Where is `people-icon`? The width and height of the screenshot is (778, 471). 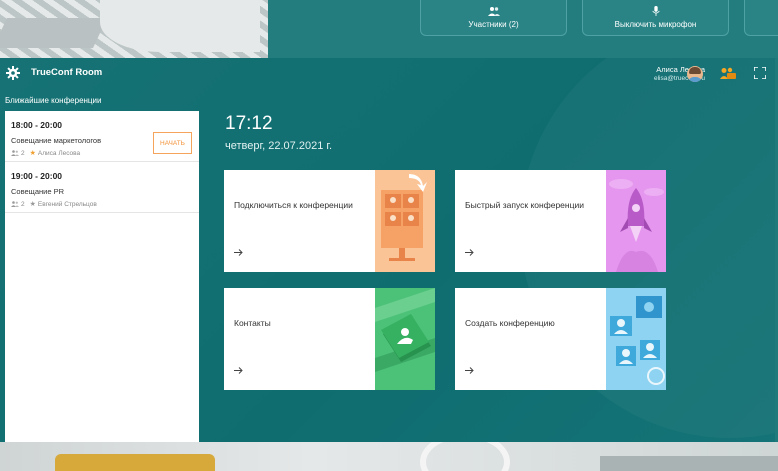 people-icon is located at coordinates (493, 11).